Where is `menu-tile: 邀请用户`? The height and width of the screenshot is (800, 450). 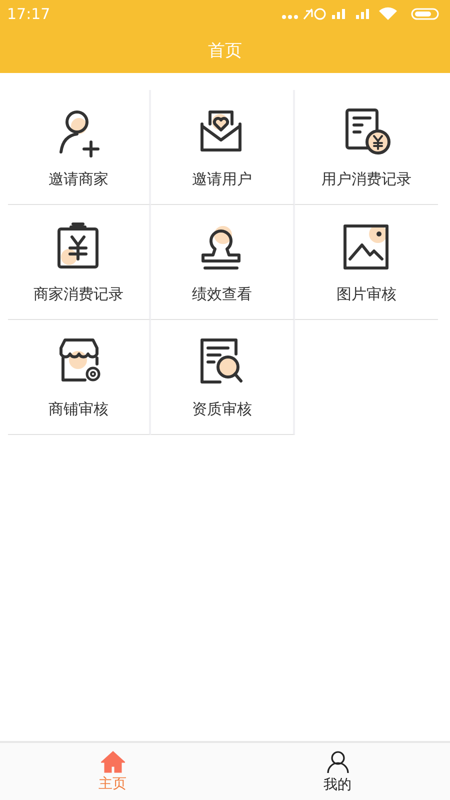
menu-tile: 邀请用户 is located at coordinates (223, 147).